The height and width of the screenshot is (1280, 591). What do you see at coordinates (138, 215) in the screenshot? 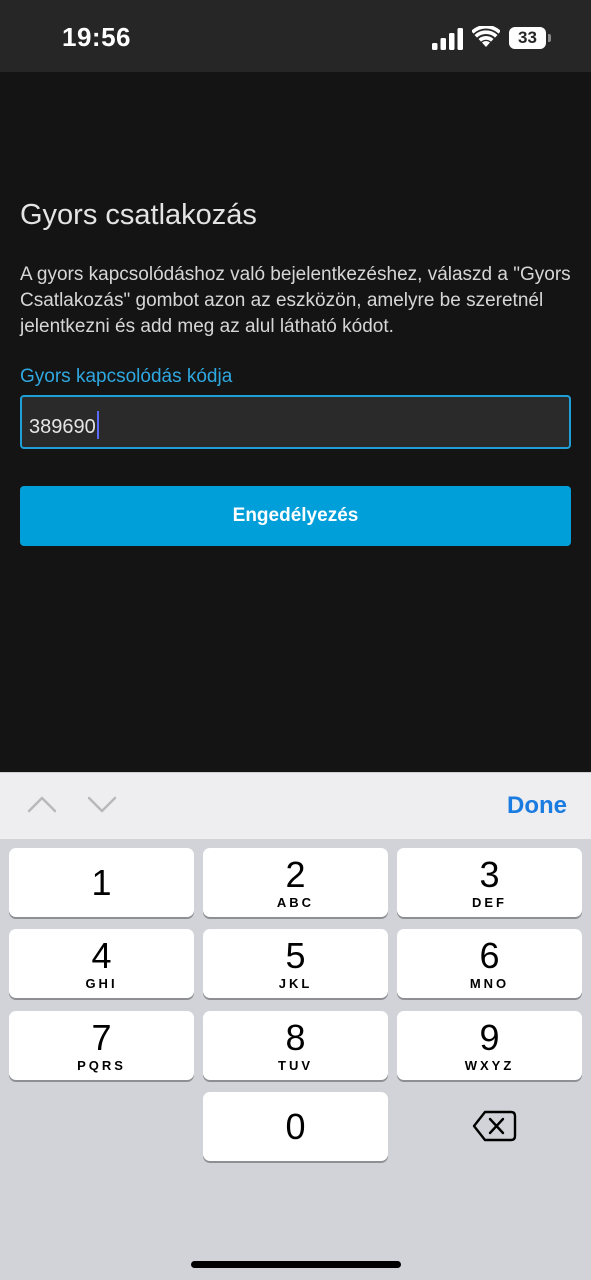
I see `page-title: Gyors csatlakozás` at bounding box center [138, 215].